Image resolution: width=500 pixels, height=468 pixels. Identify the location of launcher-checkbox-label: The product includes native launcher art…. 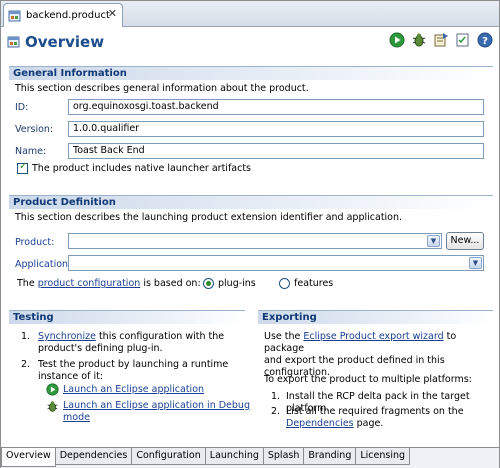
(142, 168).